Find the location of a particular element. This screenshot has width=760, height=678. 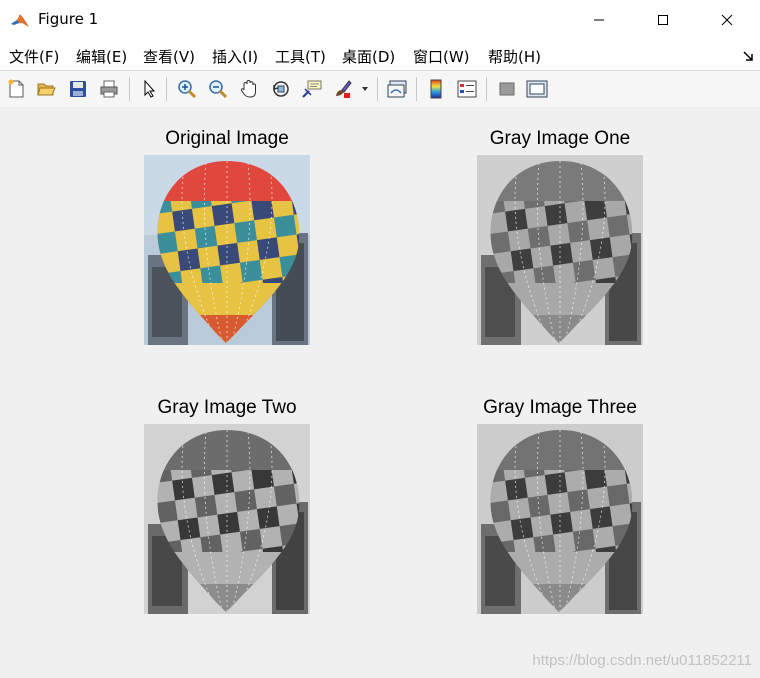

figure-toolbar is located at coordinates (380, 89).